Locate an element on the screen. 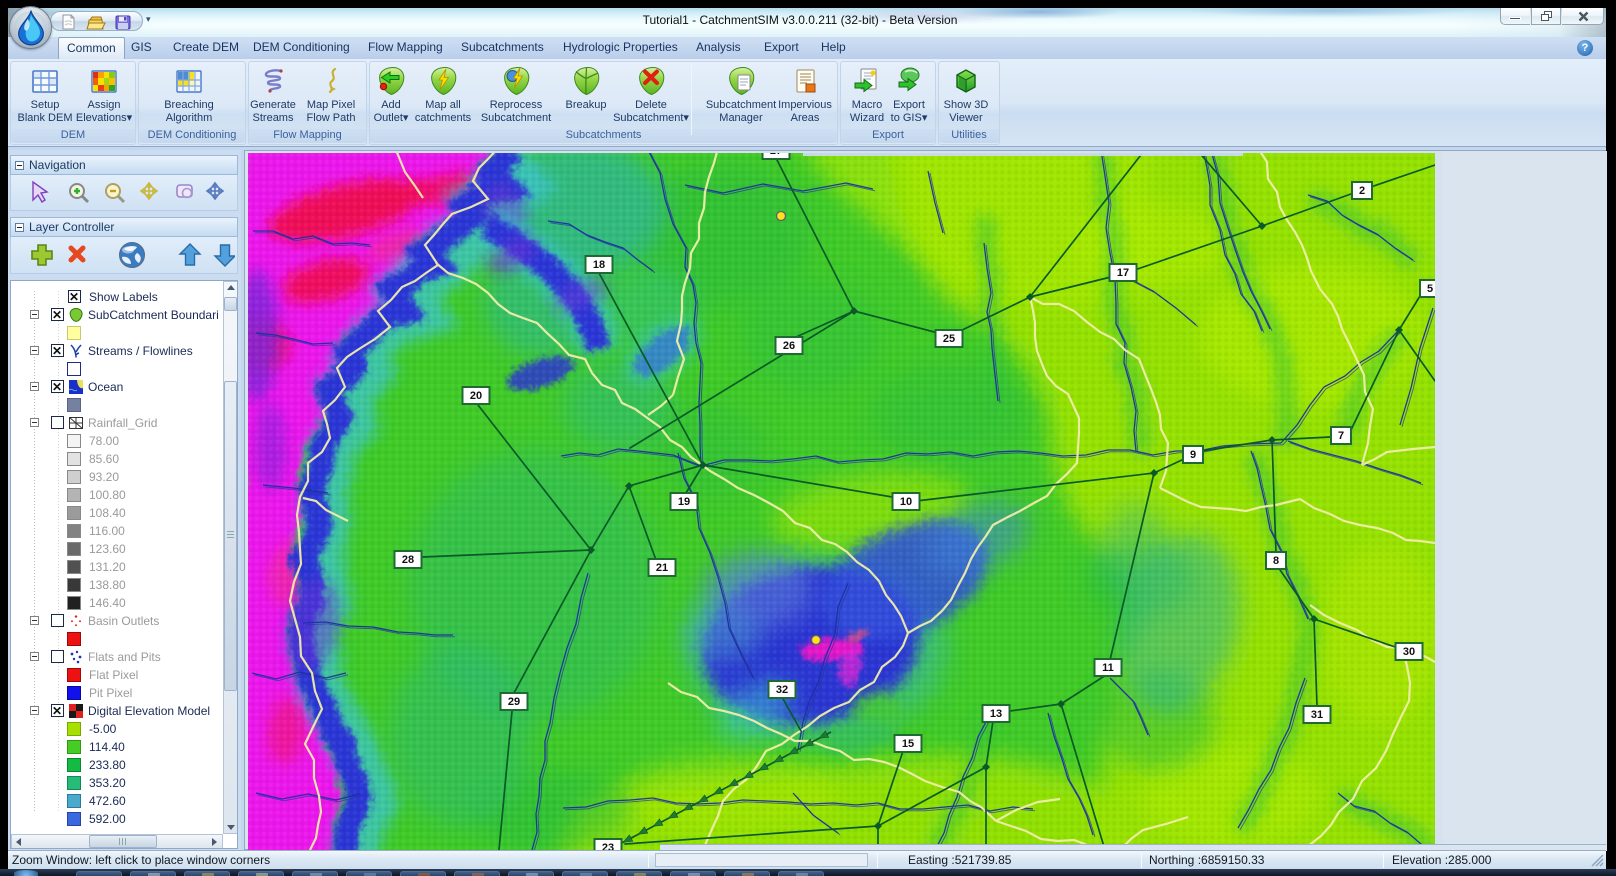  svg-text: 5 is located at coordinates (1430, 289).